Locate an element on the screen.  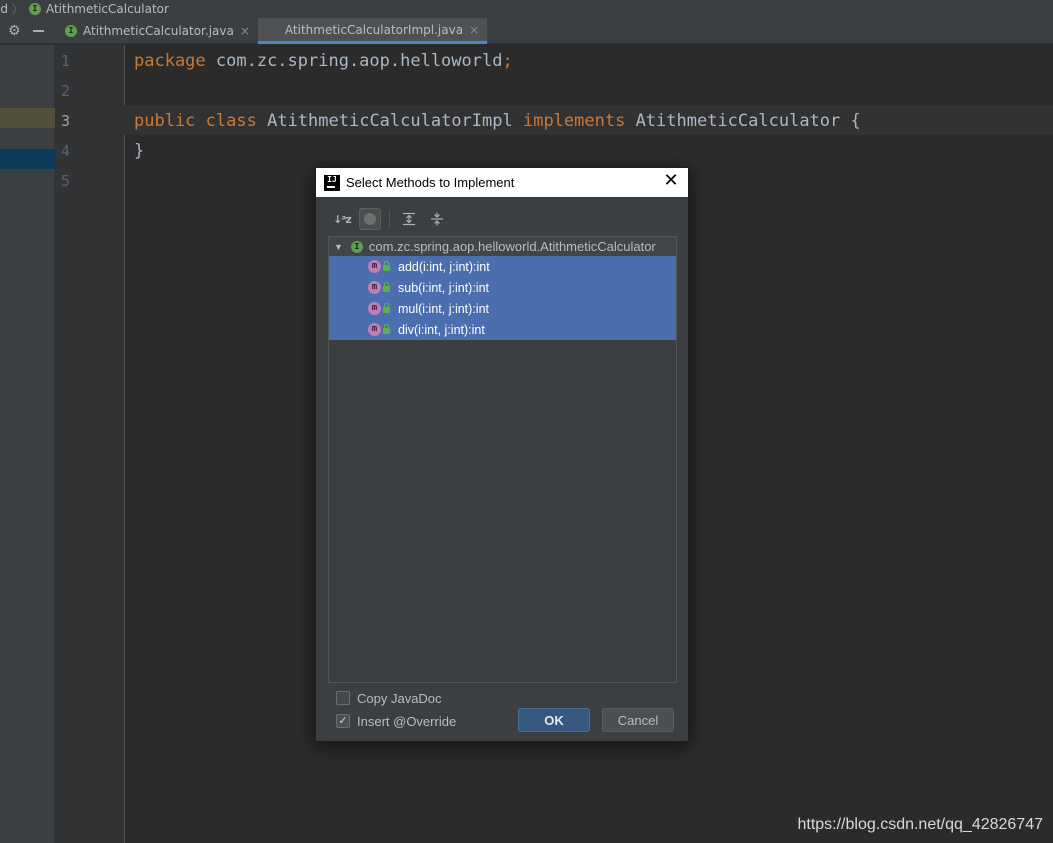
dialog-title: Select Methods to Implement is located at coordinates (430, 182).